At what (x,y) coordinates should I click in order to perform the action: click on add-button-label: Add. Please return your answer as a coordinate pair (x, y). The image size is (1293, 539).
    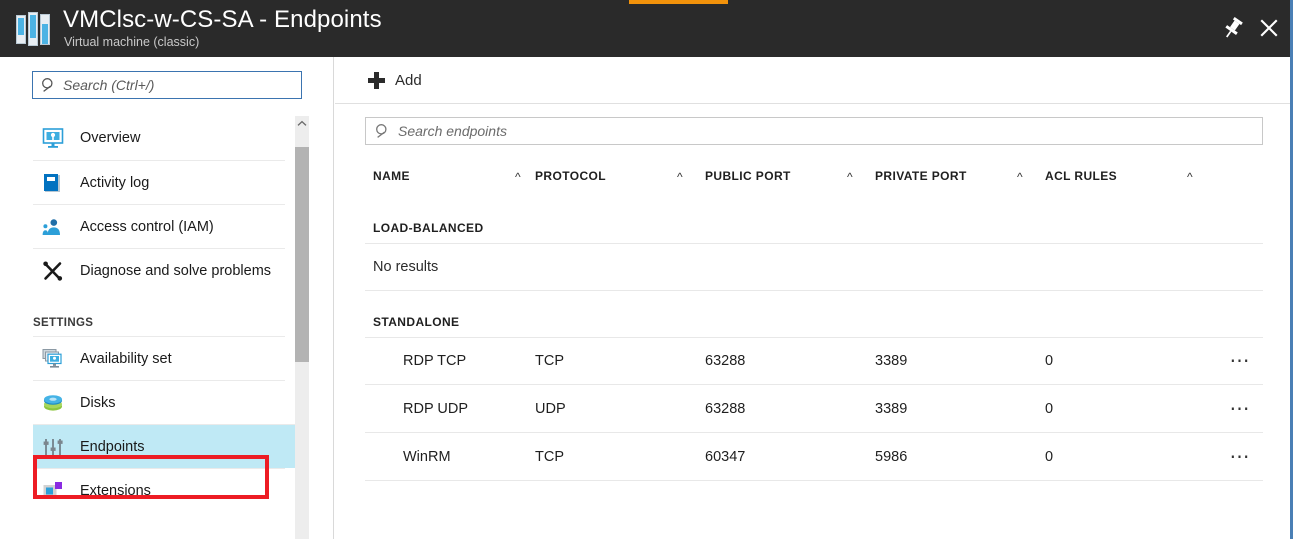
    Looking at the image, I should click on (408, 80).